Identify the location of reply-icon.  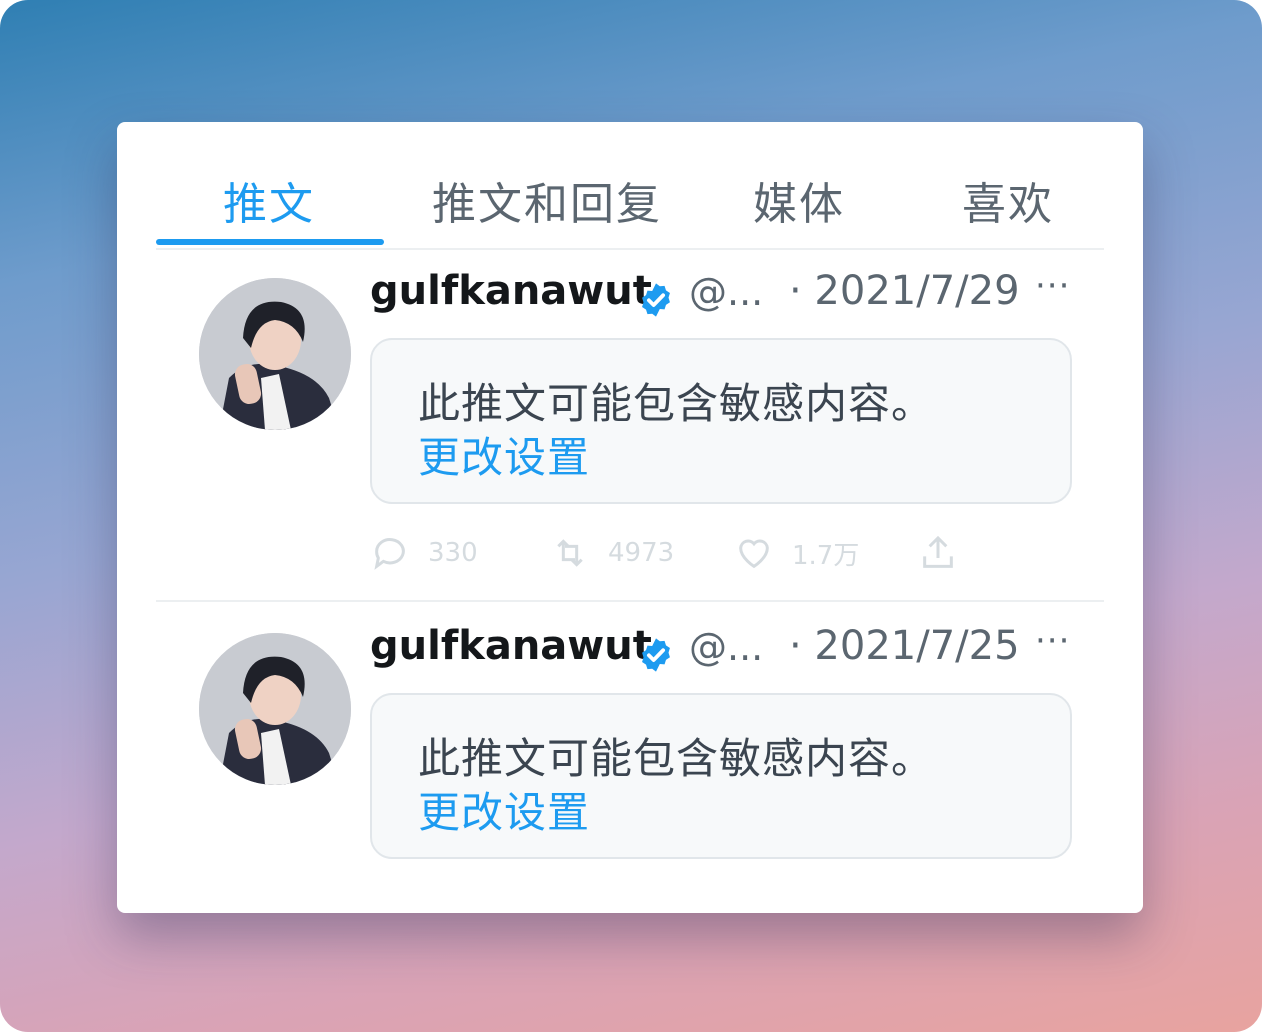
(389, 554).